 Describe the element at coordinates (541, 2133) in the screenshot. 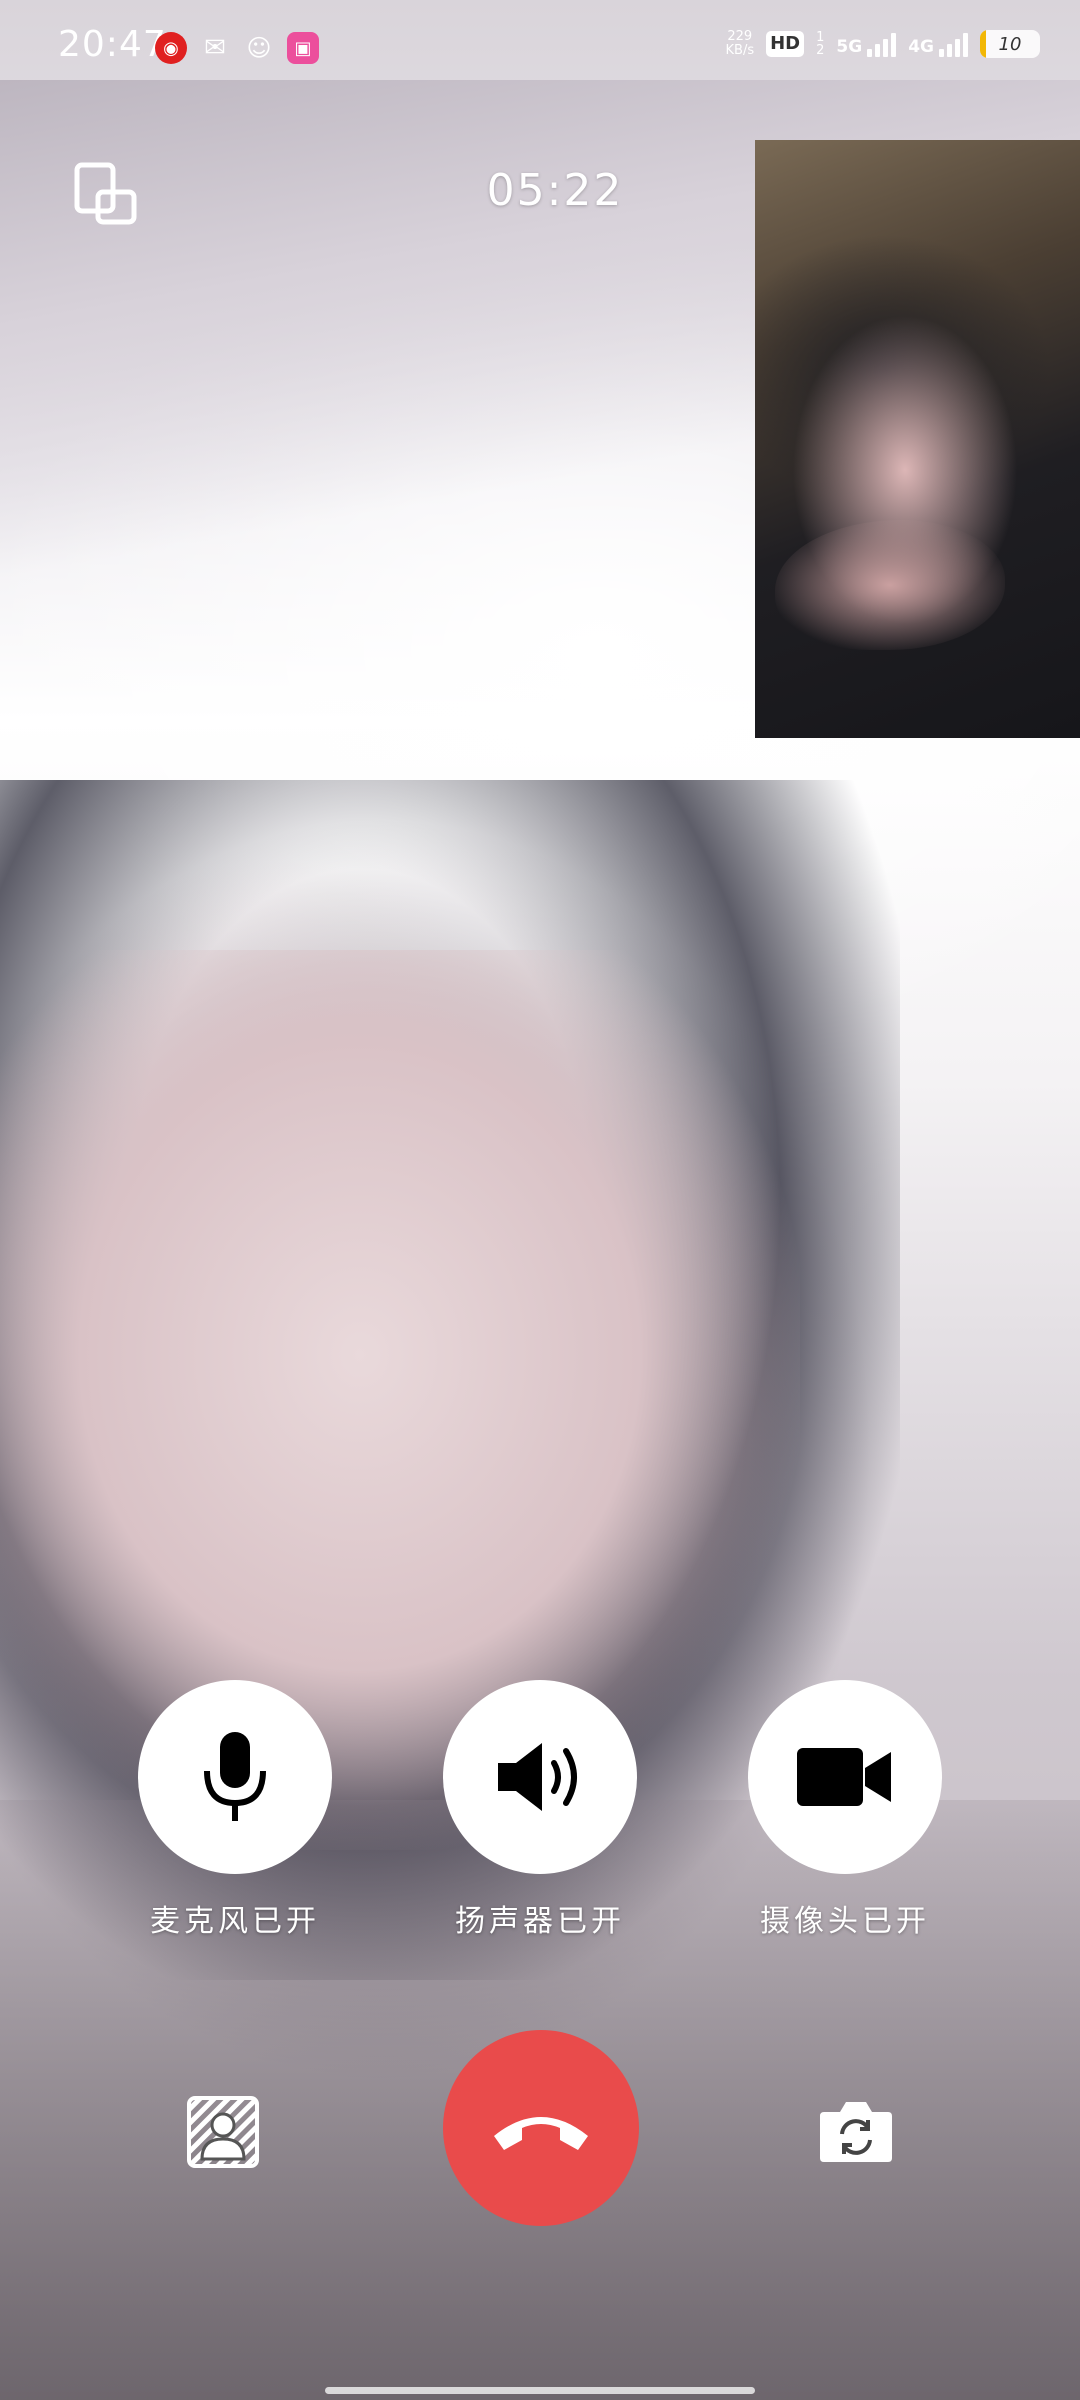

I see `hang-up-icon` at that location.